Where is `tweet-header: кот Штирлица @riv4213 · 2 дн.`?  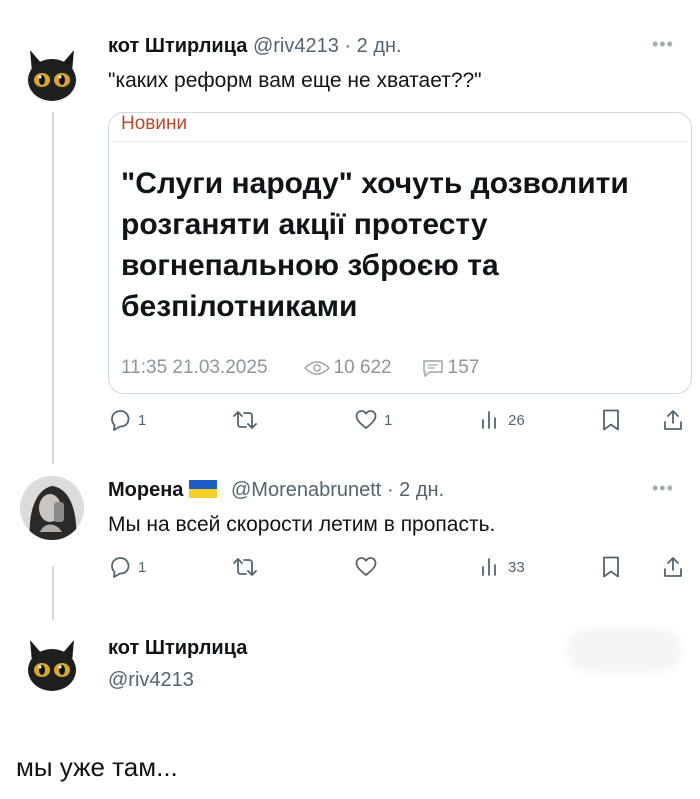
tweet-header: кот Штирлица @riv4213 · 2 дн. is located at coordinates (255, 46).